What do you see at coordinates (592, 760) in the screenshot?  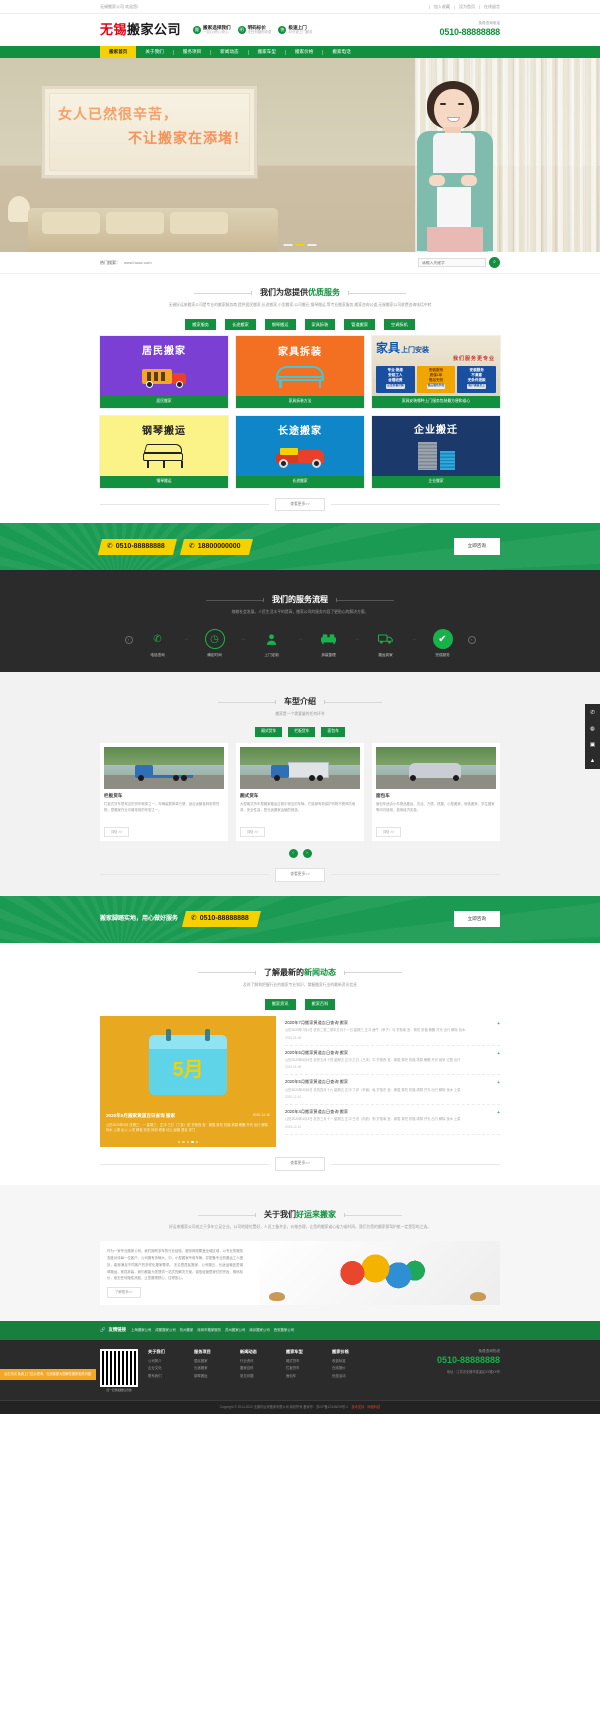 I see `top-icon: ▲` at bounding box center [592, 760].